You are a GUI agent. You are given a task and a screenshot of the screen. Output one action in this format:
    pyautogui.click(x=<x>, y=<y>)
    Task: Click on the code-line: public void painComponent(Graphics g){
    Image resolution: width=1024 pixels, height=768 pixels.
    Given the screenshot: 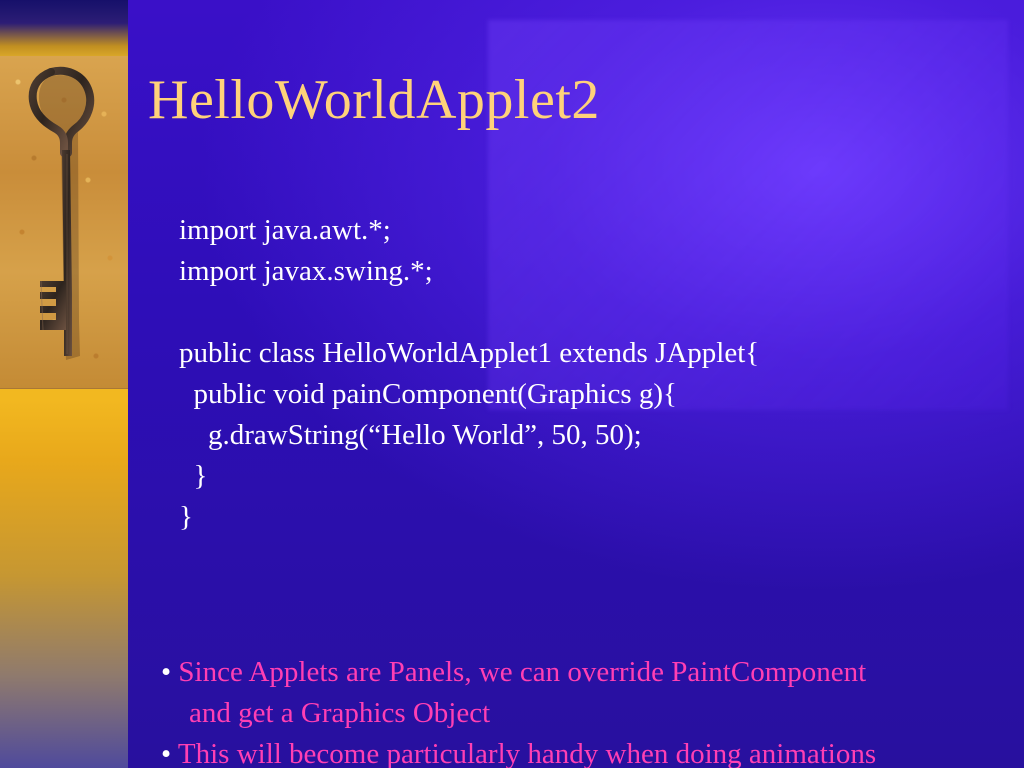 What is the action you would take?
    pyautogui.click(x=428, y=394)
    